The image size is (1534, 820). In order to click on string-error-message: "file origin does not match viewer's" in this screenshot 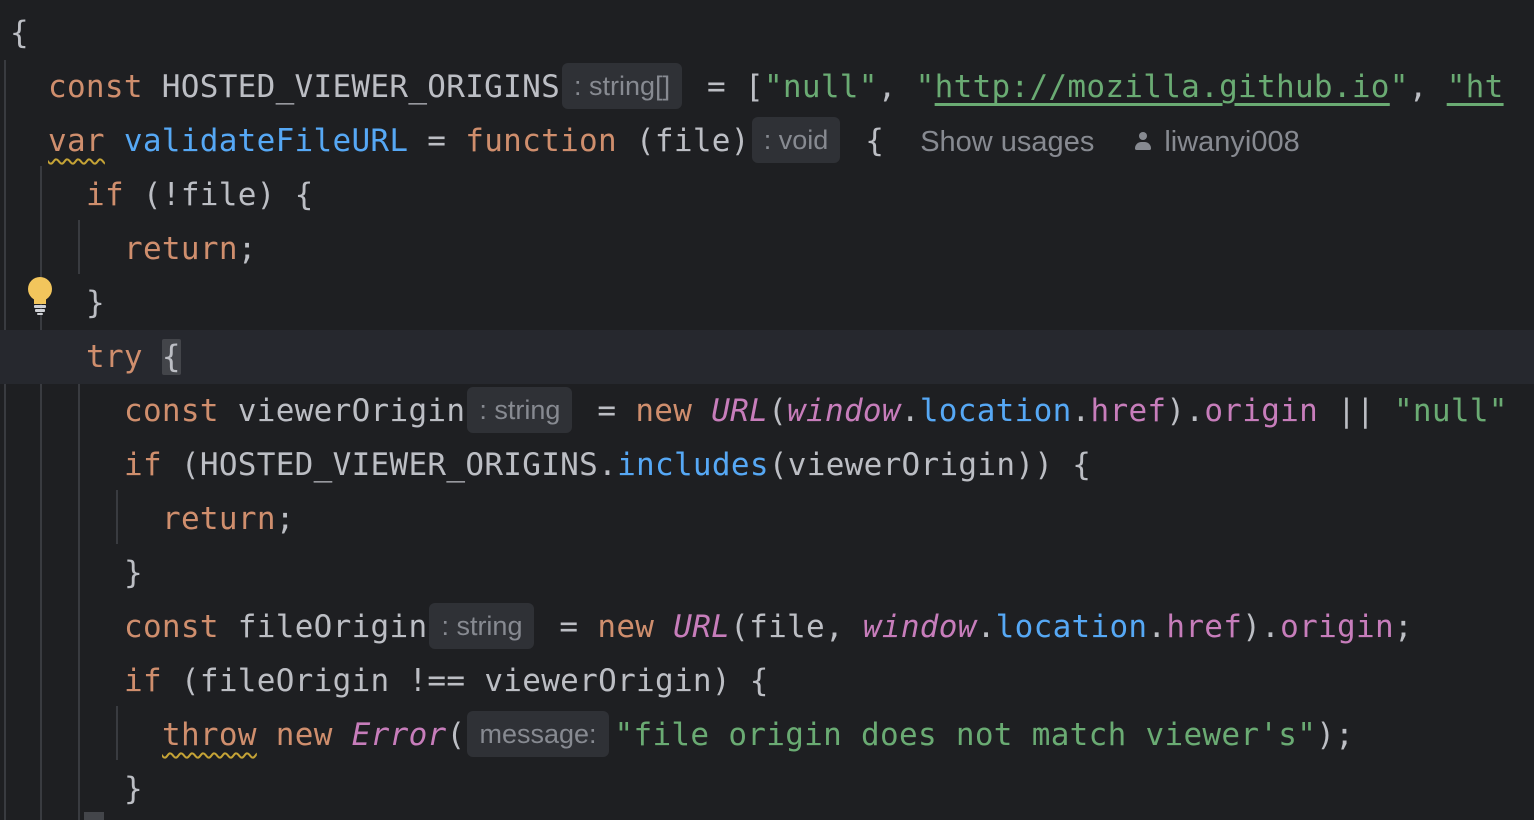, I will do `click(965, 735)`.